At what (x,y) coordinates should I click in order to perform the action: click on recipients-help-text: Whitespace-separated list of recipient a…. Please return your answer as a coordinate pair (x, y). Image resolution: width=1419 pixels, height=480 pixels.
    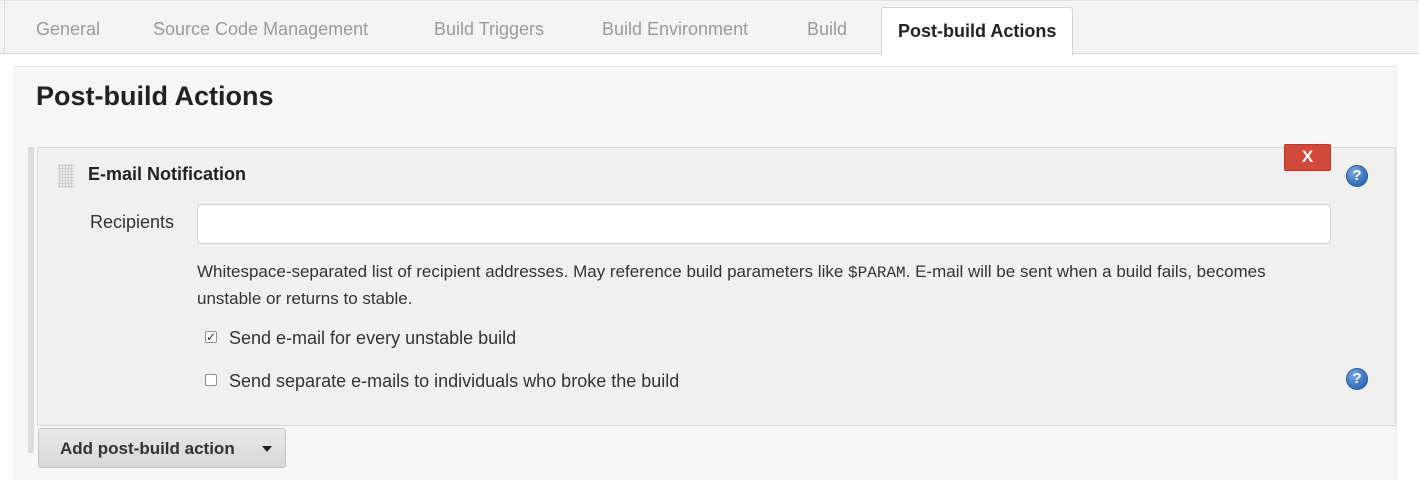
    Looking at the image, I should click on (757, 285).